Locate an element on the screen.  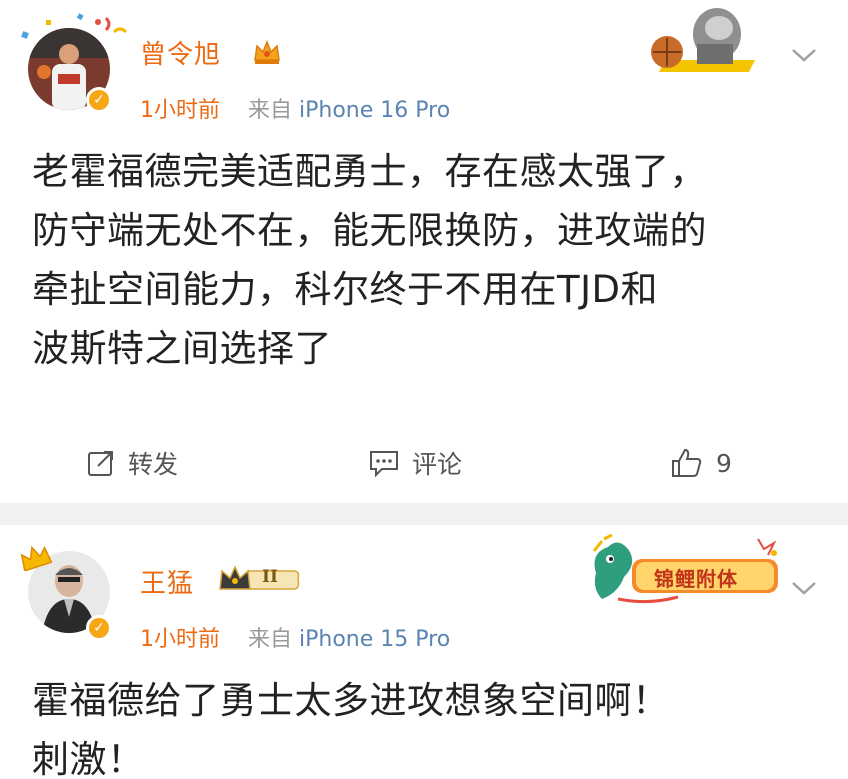
content-line: 霍福德给了勇士太多进攻想象空间啊！ is located at coordinates (351, 700).